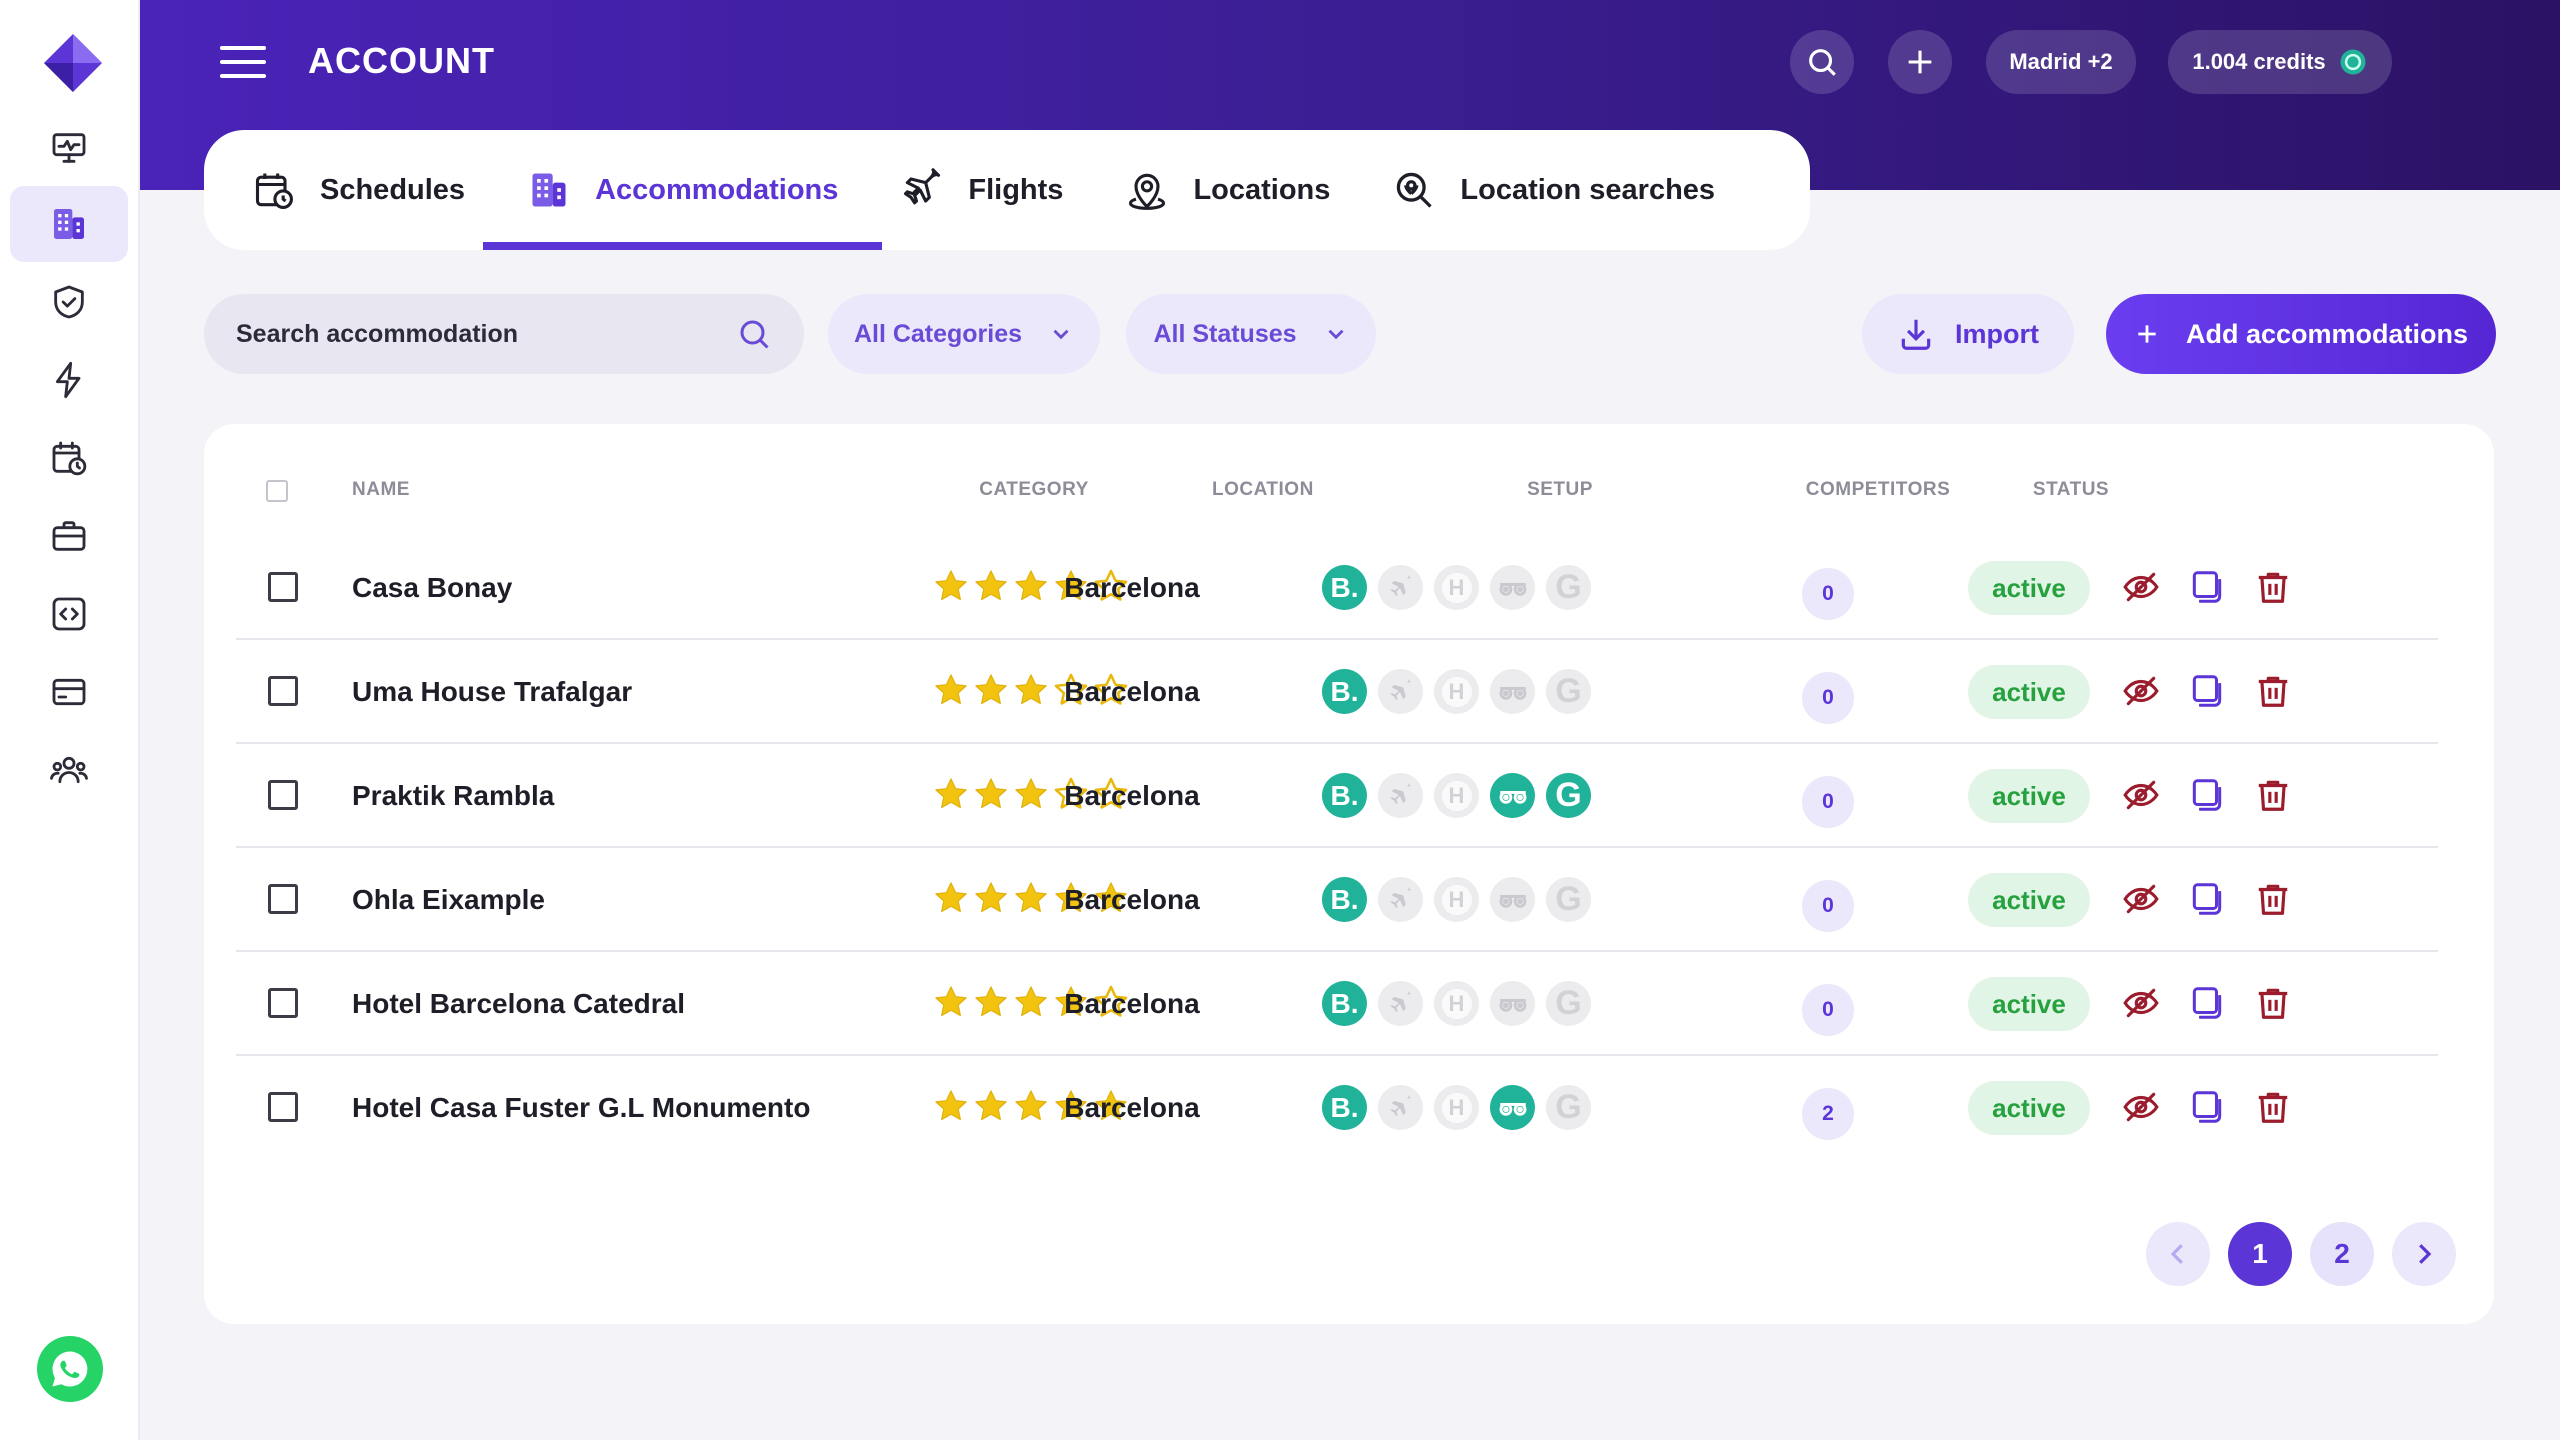  I want to click on accommodations-icon, so click(69, 224).